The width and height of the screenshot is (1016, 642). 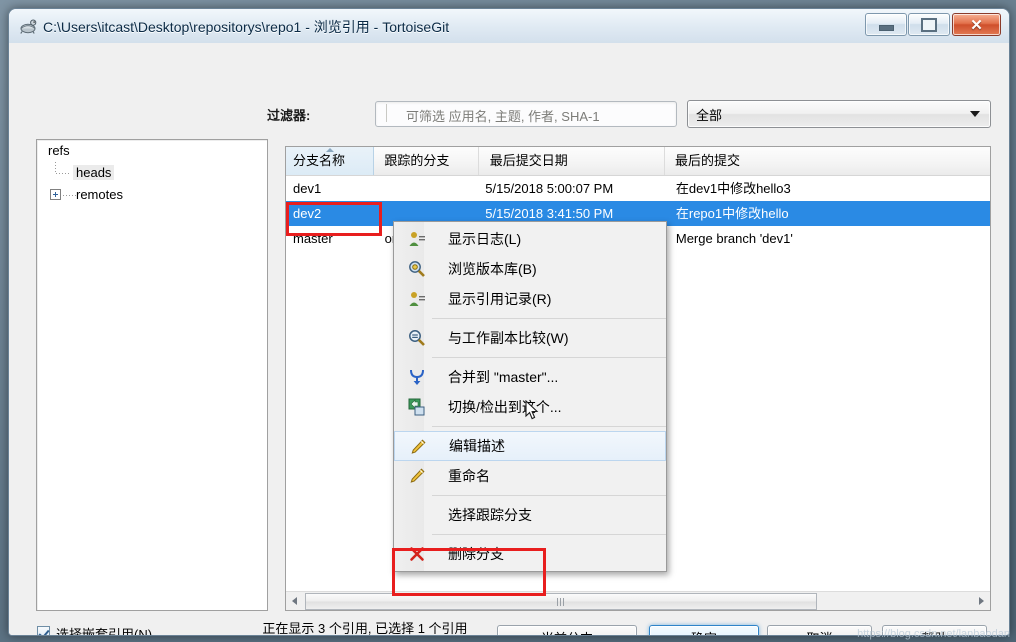 I want to click on menu-item-label: 显示日志(L), so click(x=485, y=239).